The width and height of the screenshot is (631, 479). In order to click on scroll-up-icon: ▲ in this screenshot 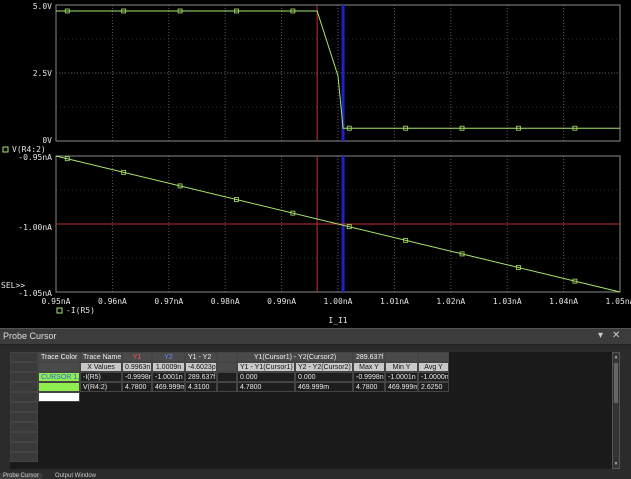, I will do `click(616, 357)`.